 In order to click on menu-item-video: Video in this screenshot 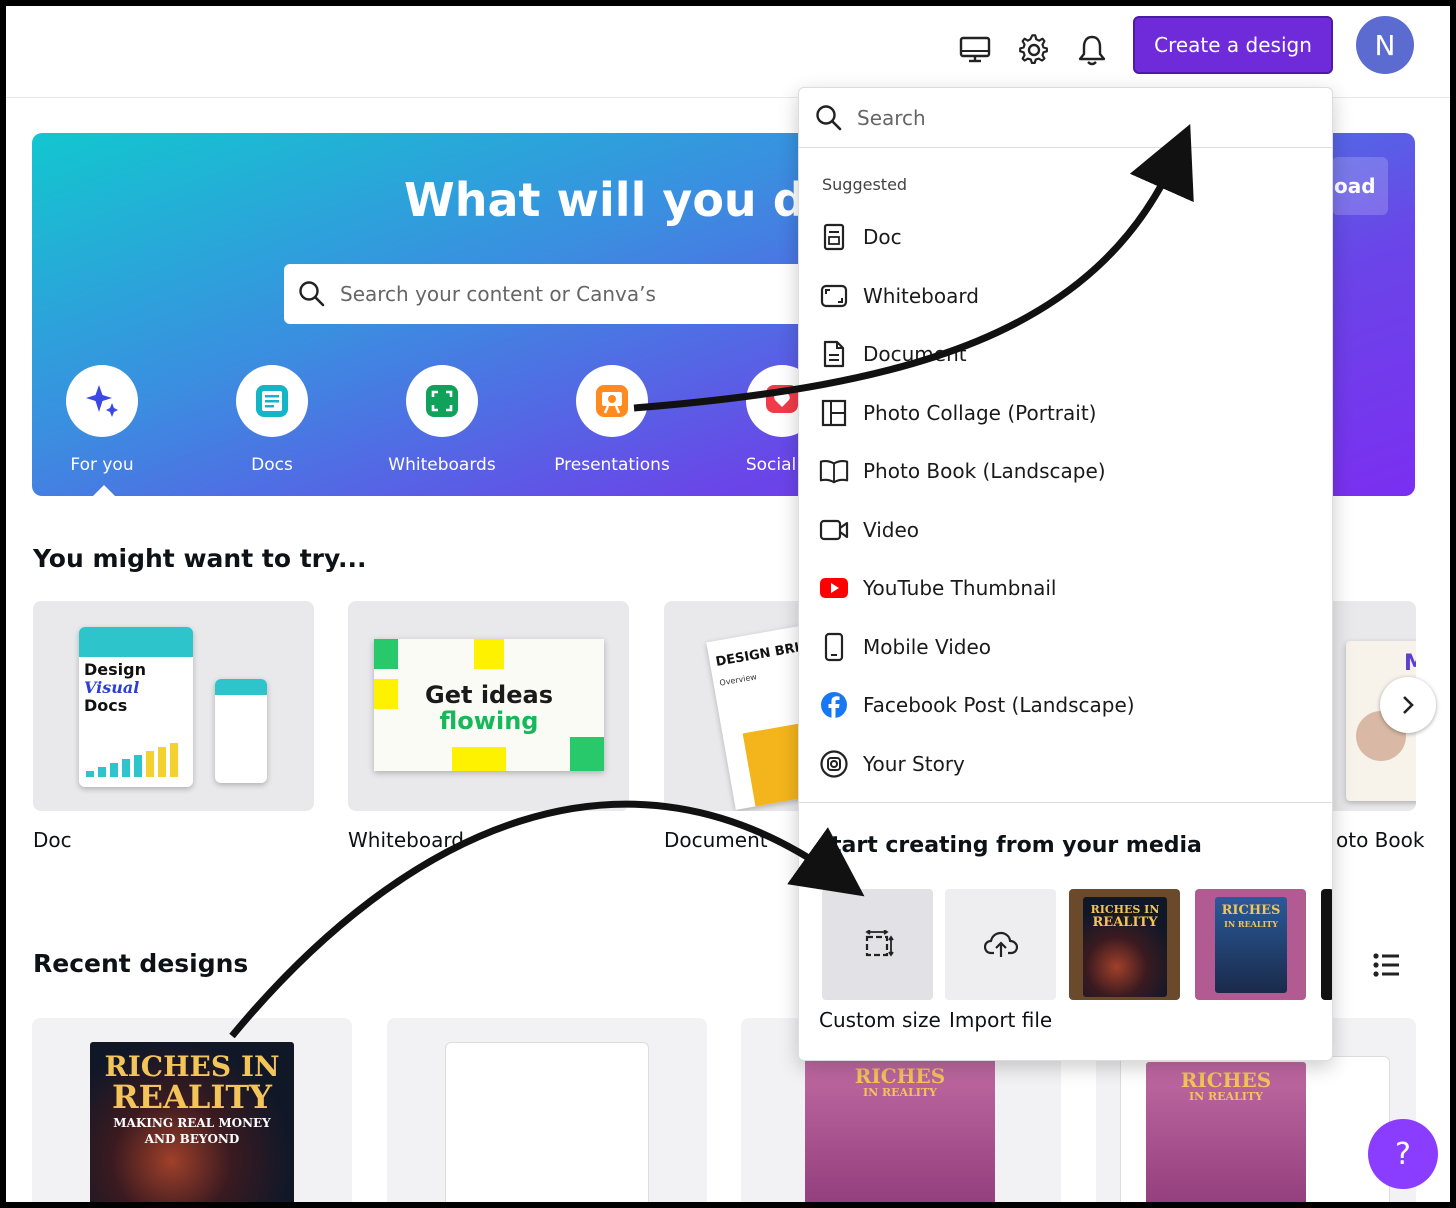, I will do `click(1065, 530)`.